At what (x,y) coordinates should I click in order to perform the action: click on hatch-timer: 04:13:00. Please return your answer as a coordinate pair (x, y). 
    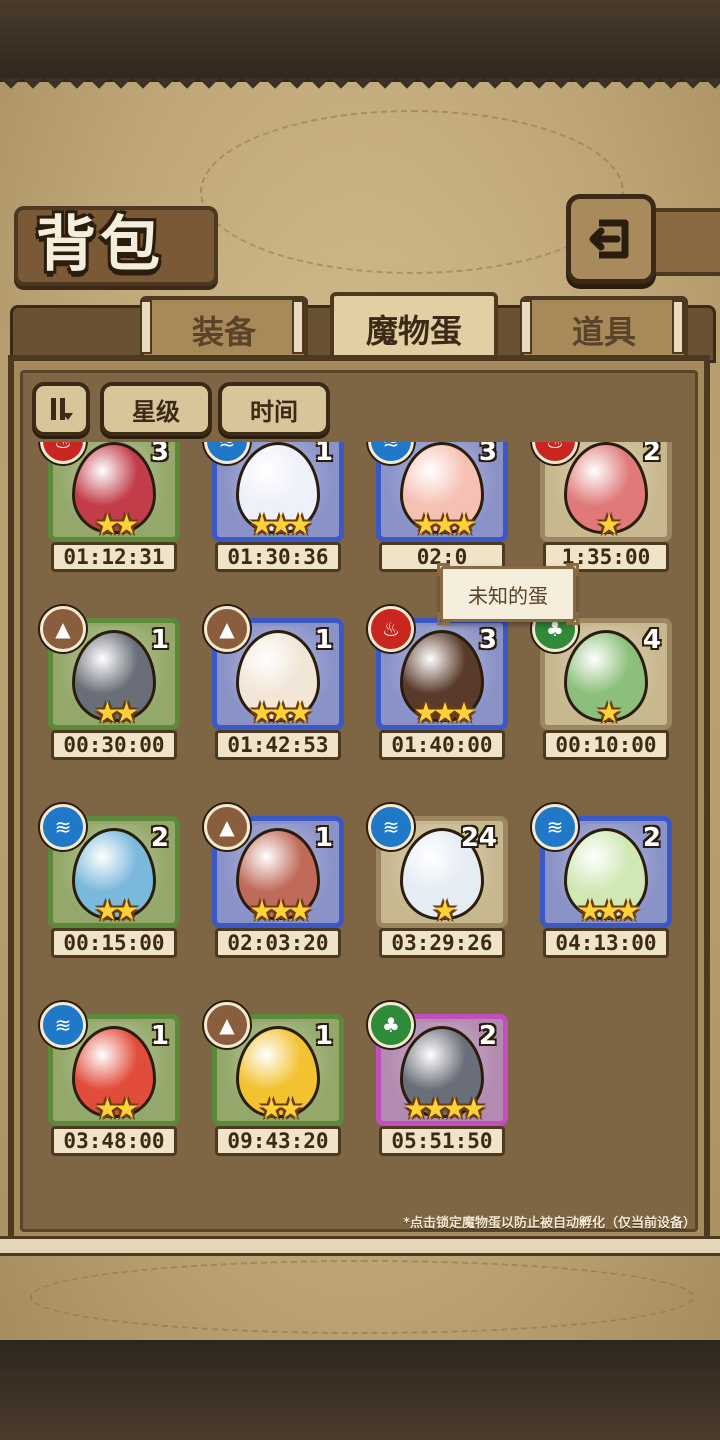
    Looking at the image, I should click on (606, 943).